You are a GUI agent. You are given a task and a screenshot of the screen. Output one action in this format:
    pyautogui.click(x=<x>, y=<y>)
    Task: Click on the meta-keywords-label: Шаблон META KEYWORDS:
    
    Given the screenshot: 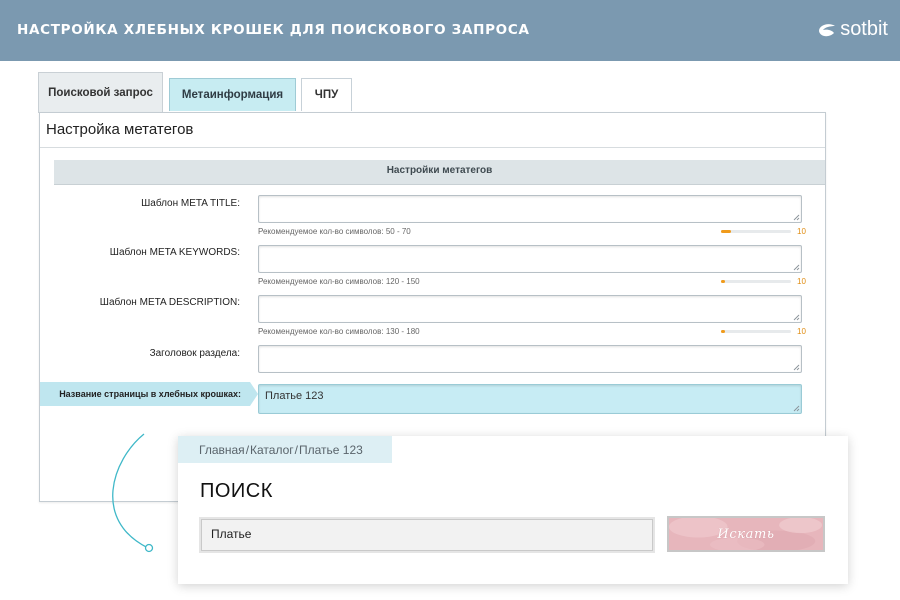 What is the action you would take?
    pyautogui.click(x=174, y=252)
    